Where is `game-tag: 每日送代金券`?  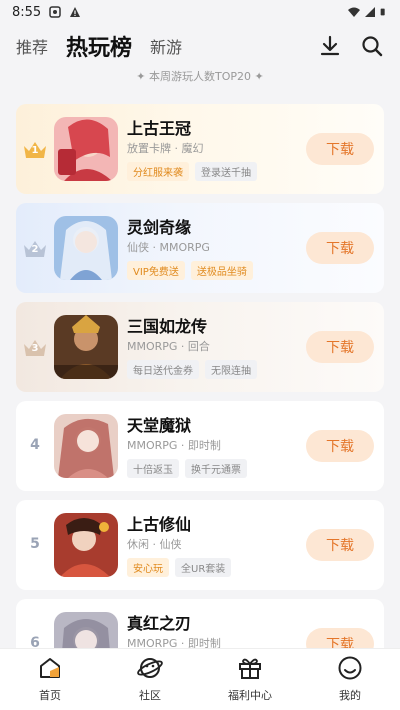 game-tag: 每日送代金券 is located at coordinates (163, 369).